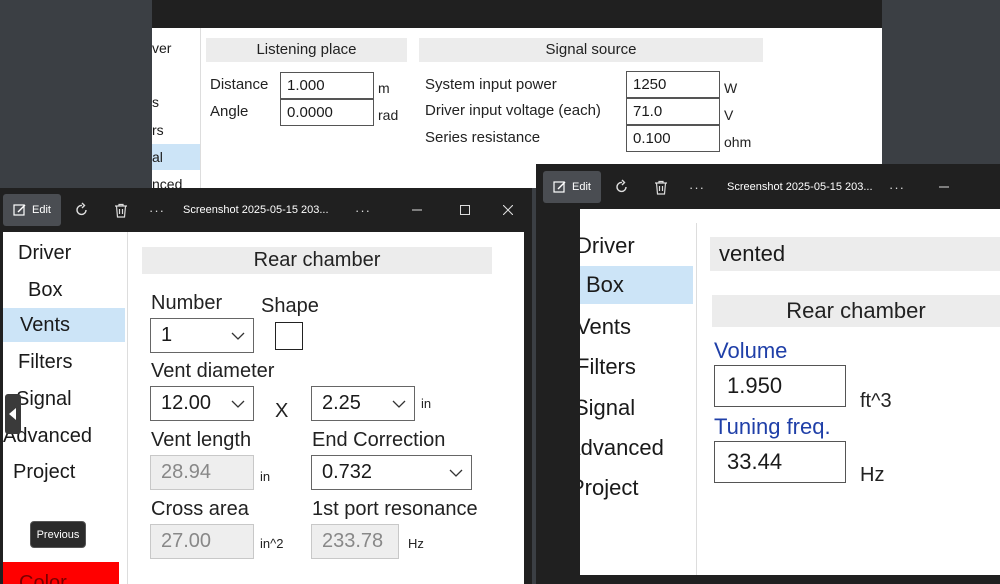 This screenshot has height=584, width=1000. What do you see at coordinates (167, 335) in the screenshot?
I see `number-value: 1` at bounding box center [167, 335].